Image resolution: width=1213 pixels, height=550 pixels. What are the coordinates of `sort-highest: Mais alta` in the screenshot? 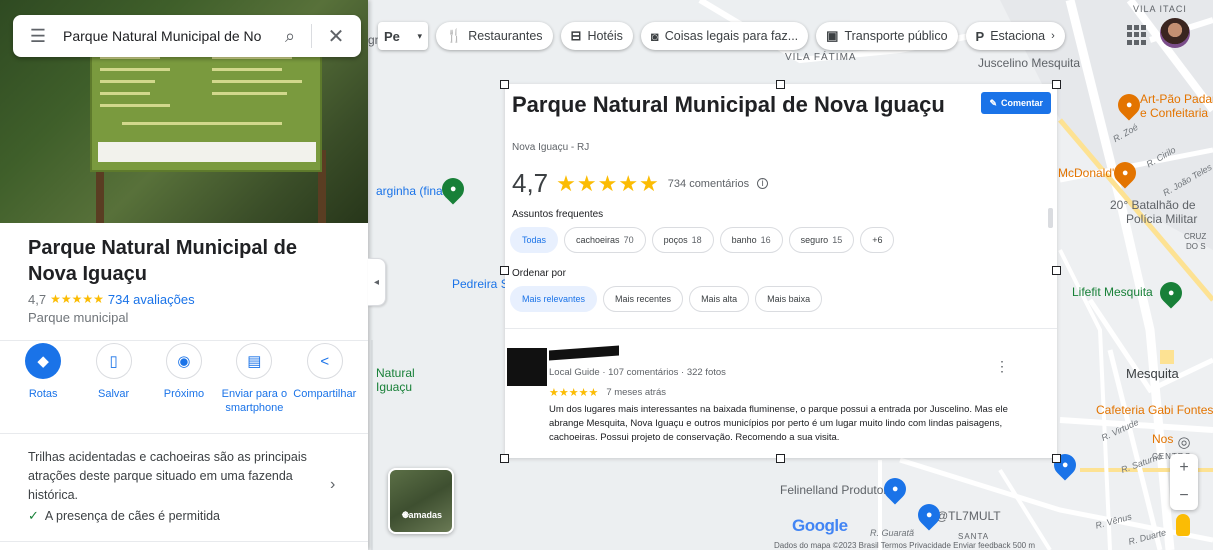 It's located at (719, 299).